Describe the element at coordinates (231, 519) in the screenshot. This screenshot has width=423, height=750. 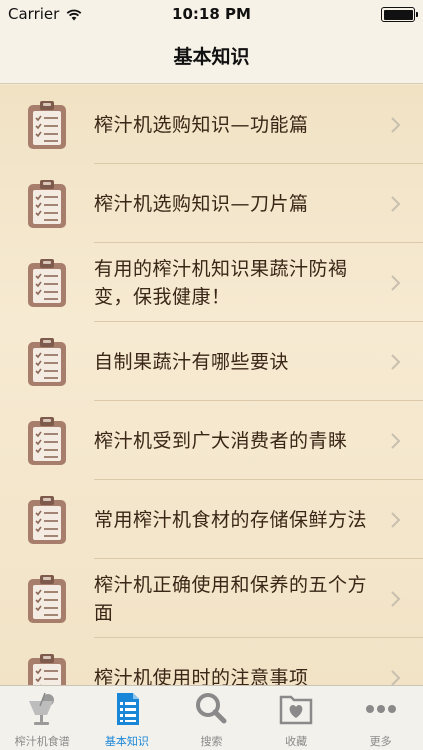
I see `list-item-label: 常用榨汁机食材的存储保鲜方法` at that location.